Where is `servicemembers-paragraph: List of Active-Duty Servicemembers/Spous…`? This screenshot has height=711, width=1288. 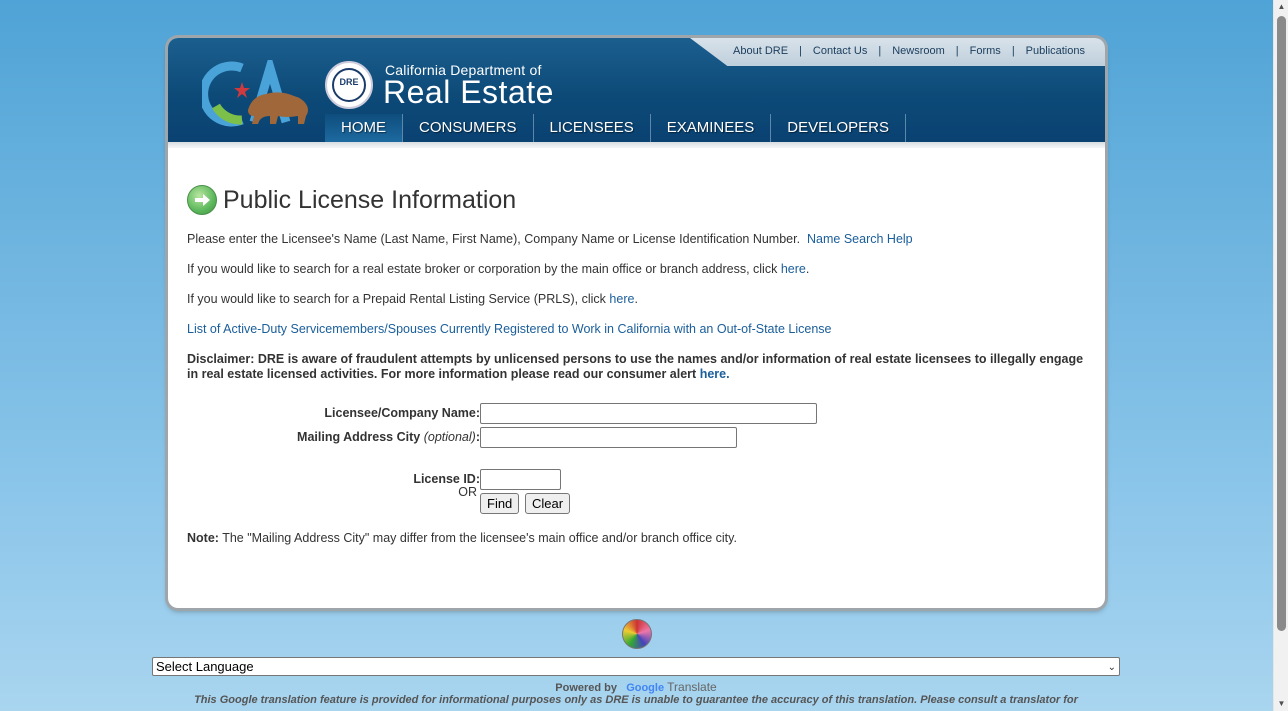
servicemembers-paragraph: List of Active-Duty Servicemembers/Spous… is located at coordinates (637, 329).